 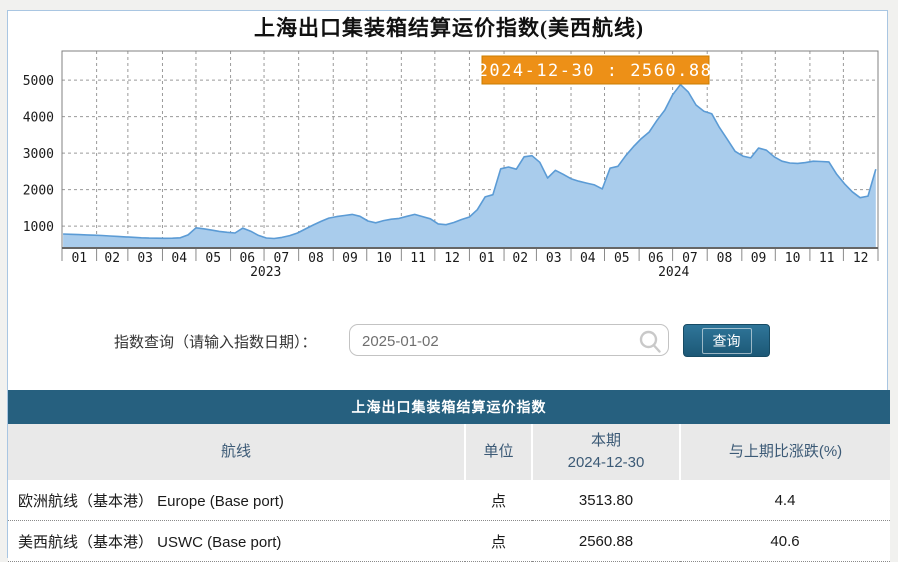 I want to click on route-cell: 美西航线（基本港） USWC (Base port), so click(x=236, y=541).